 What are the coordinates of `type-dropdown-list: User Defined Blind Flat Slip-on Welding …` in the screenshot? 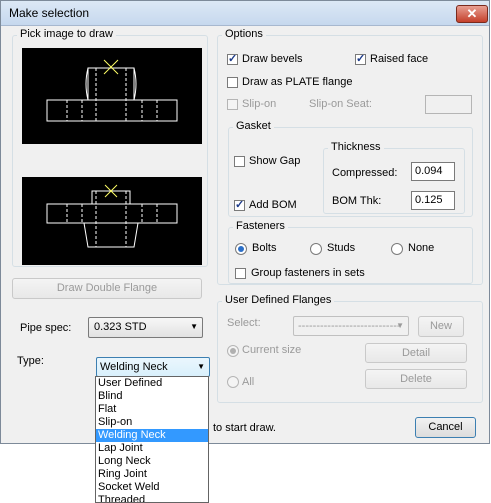 It's located at (152, 439).